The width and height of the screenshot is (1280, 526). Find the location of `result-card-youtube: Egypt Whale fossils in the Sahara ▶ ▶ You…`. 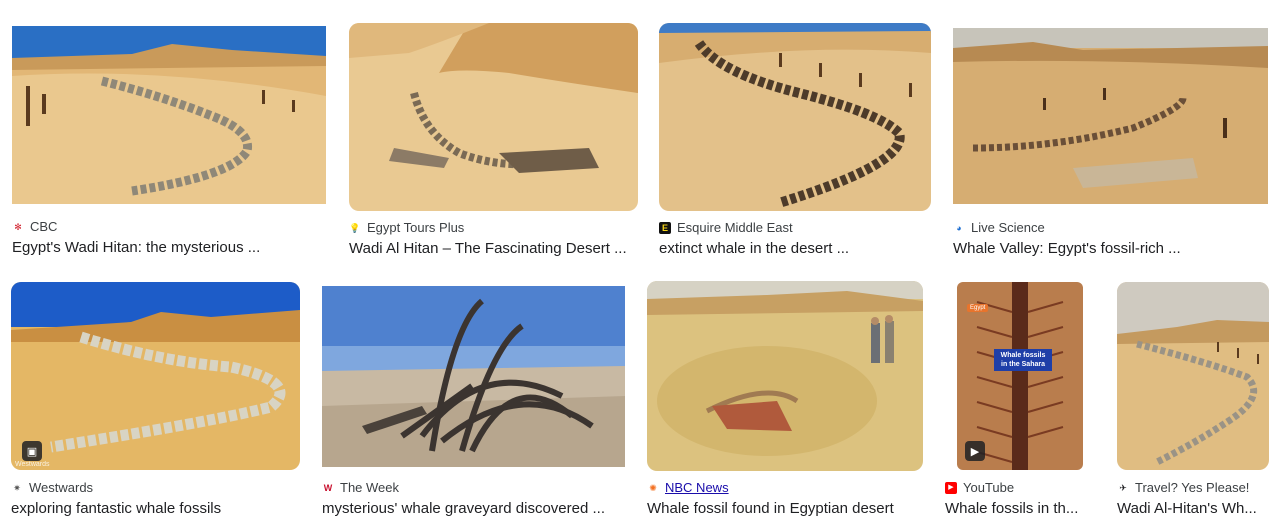

result-card-youtube: Egypt Whale fossils in the Sahara ▶ ▶ You… is located at coordinates (1020, 401).